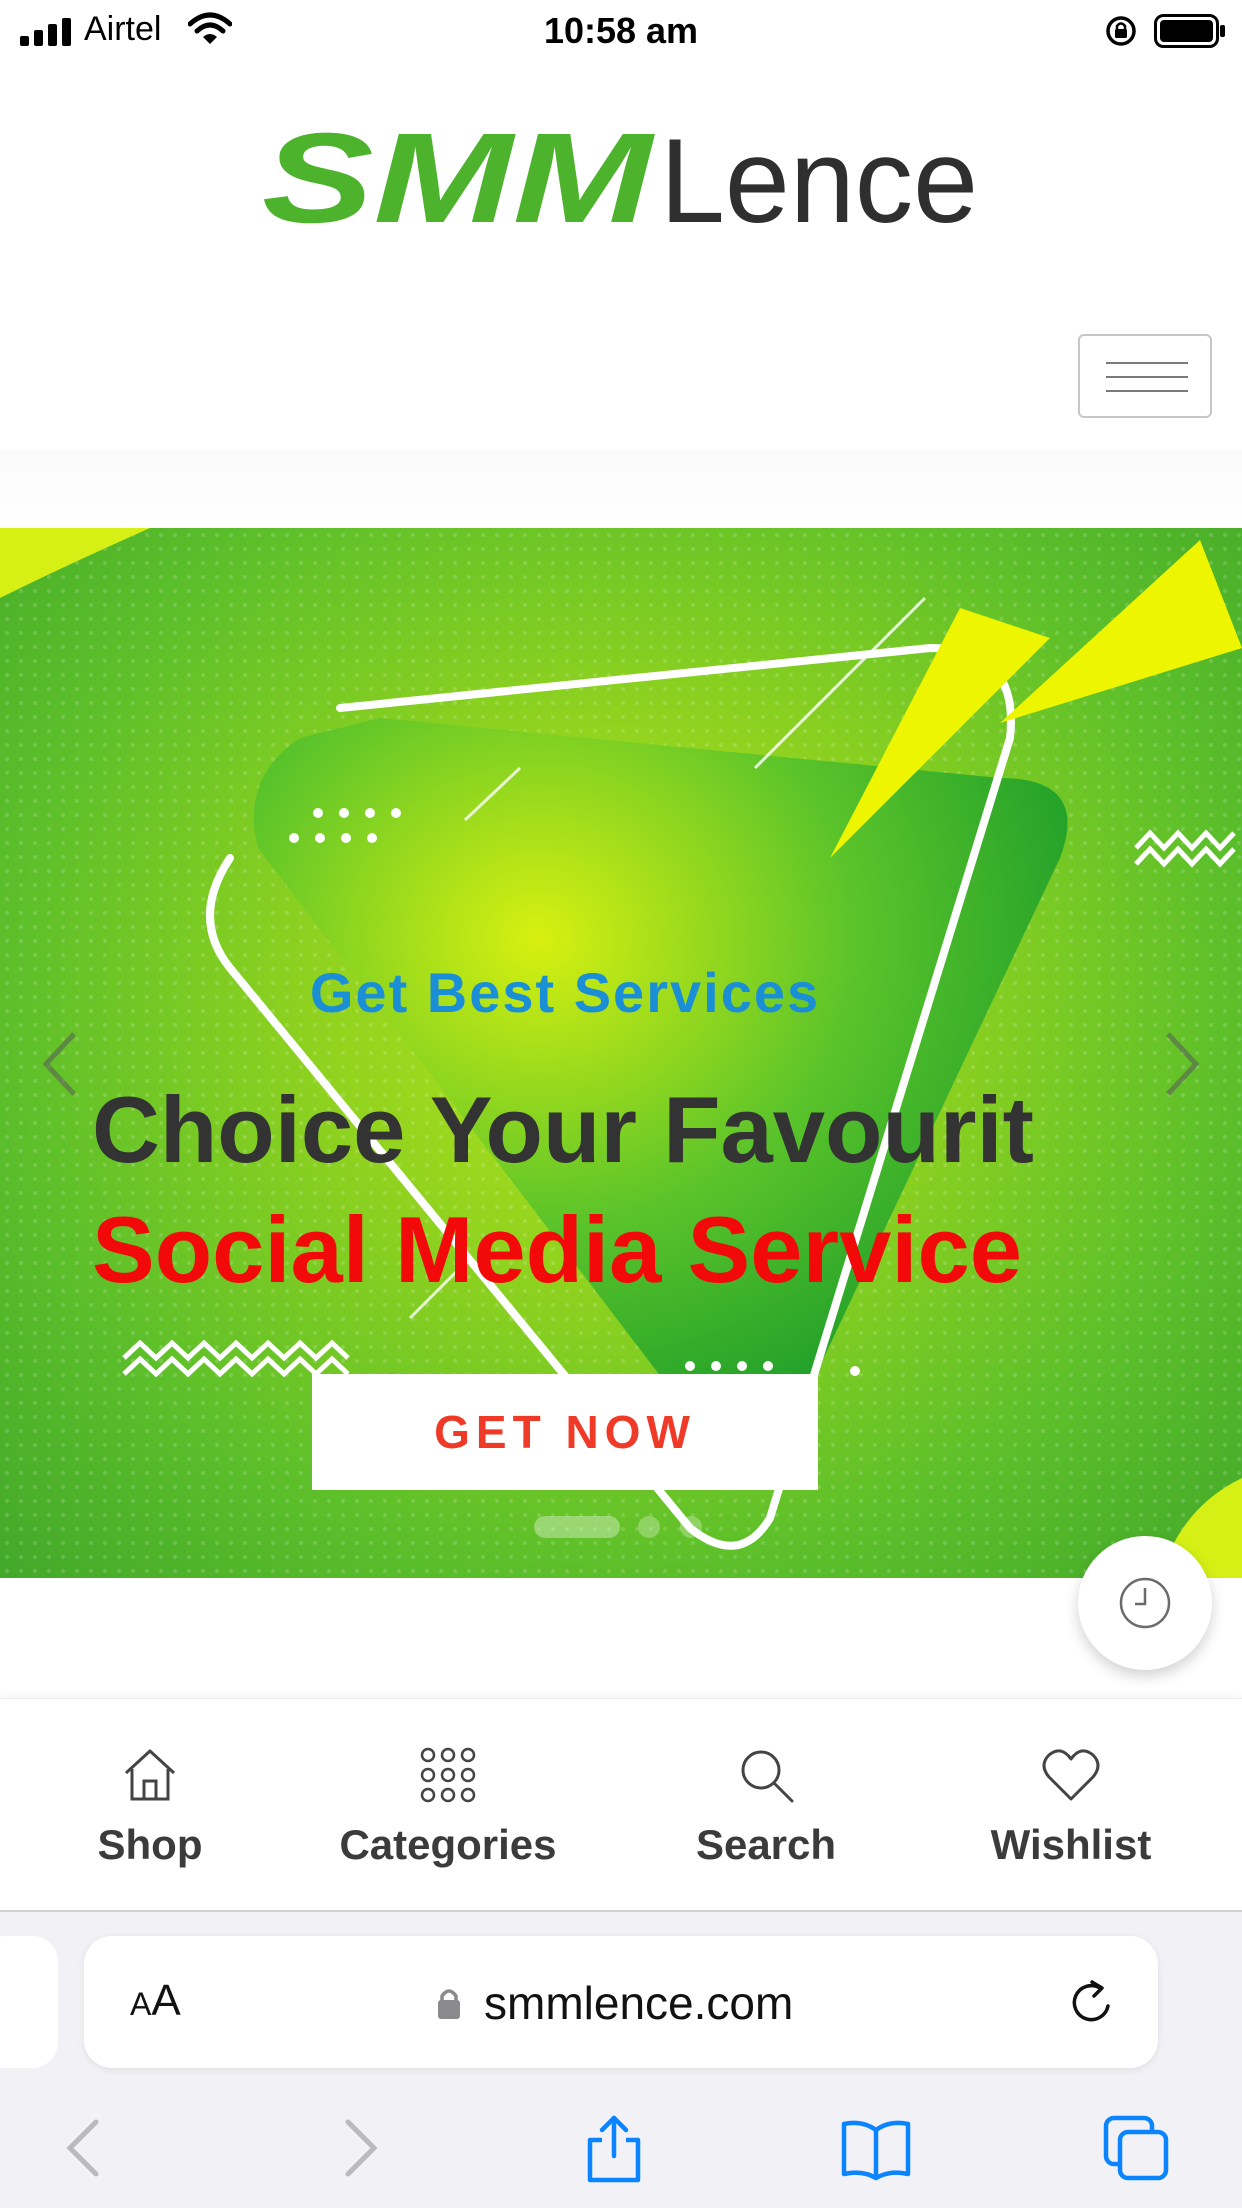  What do you see at coordinates (819, 178) in the screenshot?
I see `logo-text-secondary: Lence` at bounding box center [819, 178].